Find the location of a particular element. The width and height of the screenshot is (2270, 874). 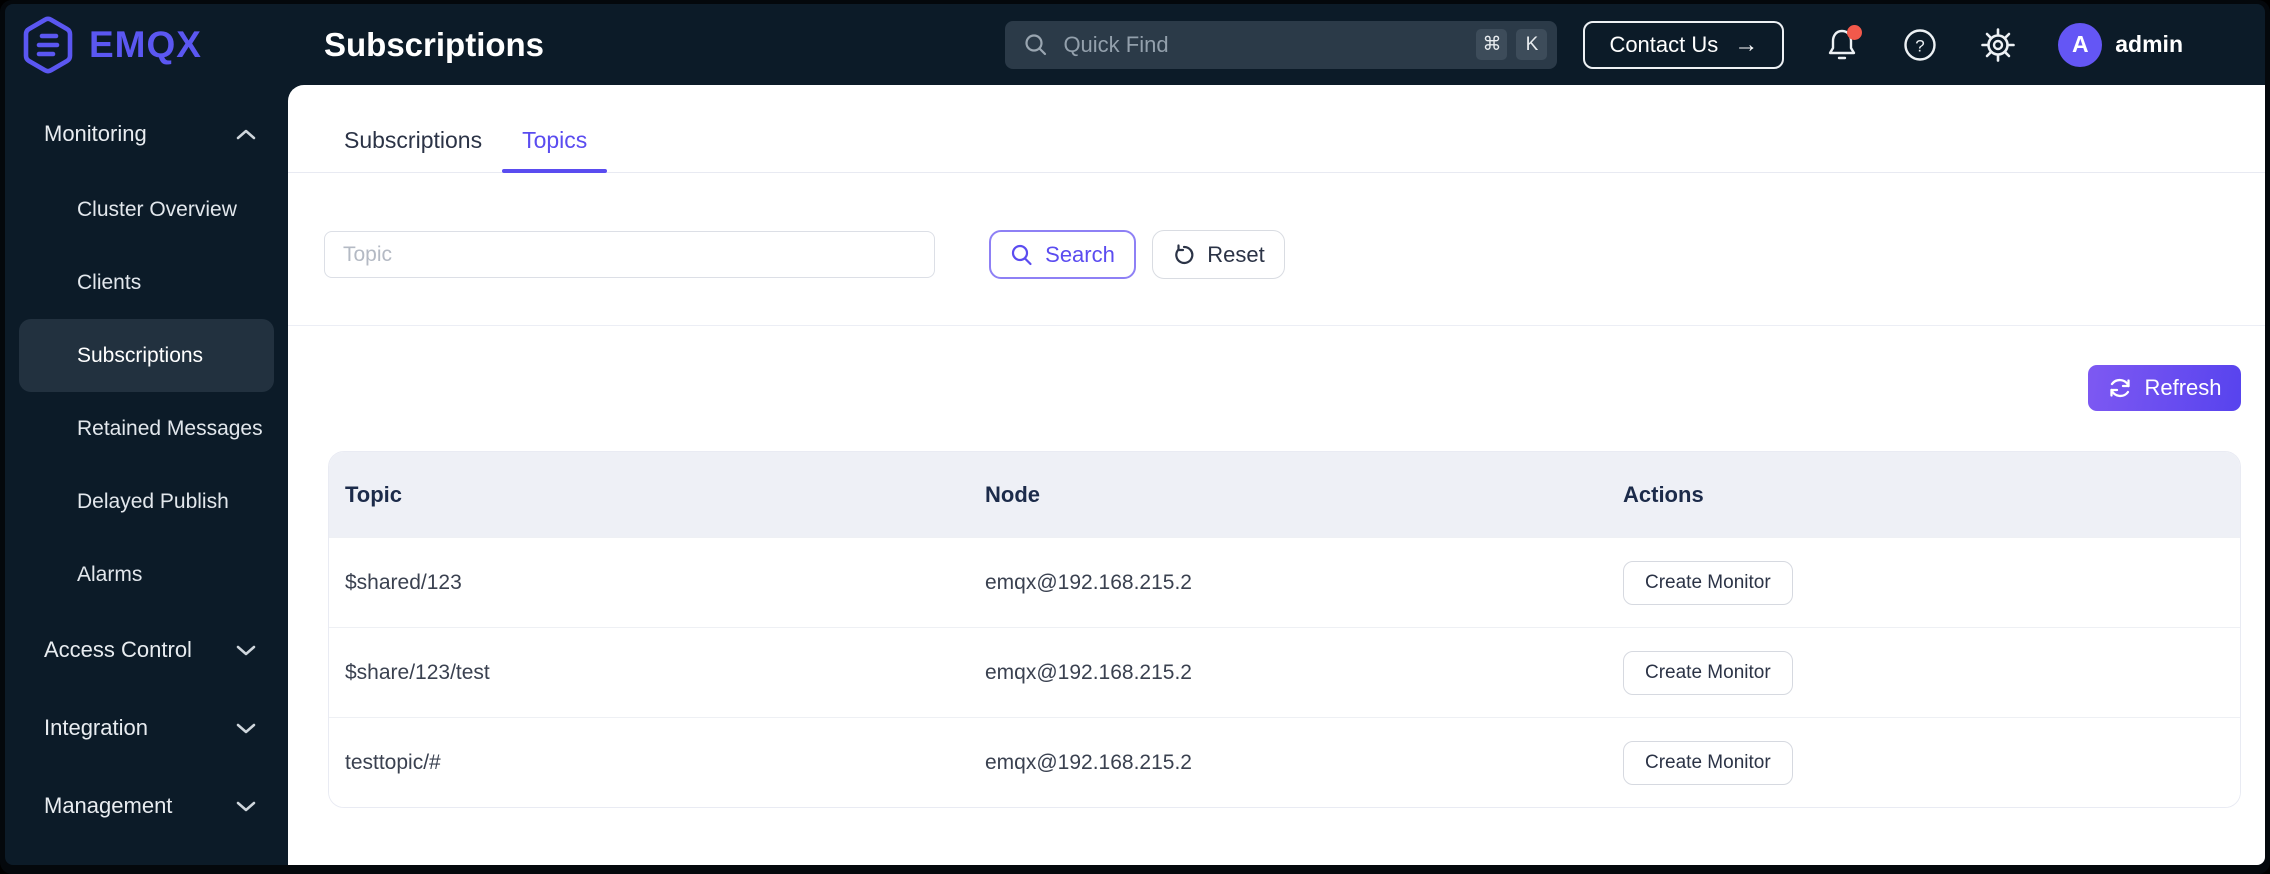

refresh-button: Refresh is located at coordinates (2164, 388).